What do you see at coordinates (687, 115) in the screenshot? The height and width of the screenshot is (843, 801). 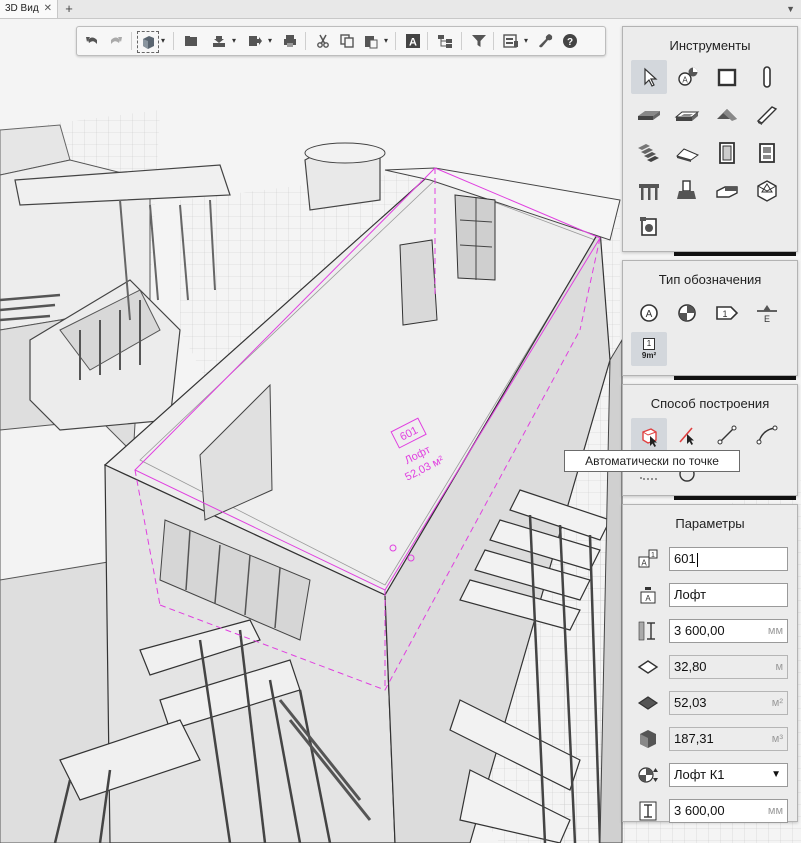 I see `slab-tool-button` at bounding box center [687, 115].